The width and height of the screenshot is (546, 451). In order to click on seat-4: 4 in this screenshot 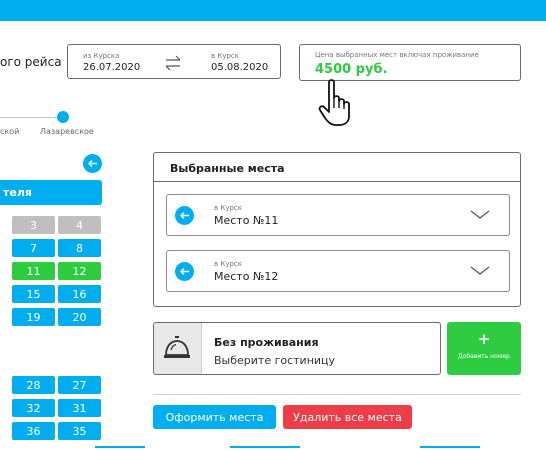, I will do `click(79, 225)`.